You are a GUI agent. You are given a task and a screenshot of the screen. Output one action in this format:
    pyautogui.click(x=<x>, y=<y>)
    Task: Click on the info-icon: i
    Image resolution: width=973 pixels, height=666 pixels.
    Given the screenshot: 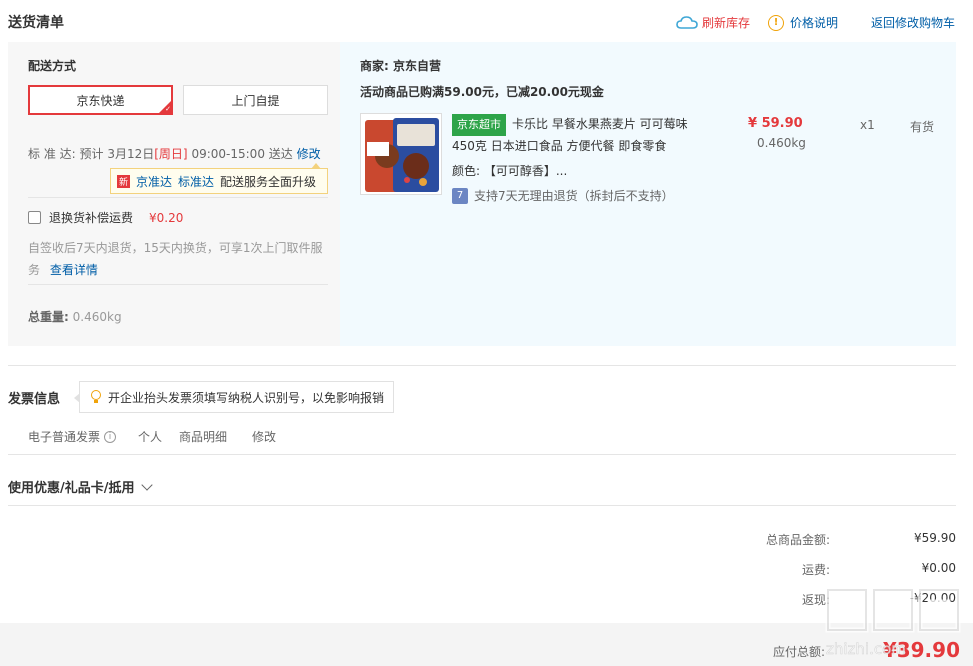 What is the action you would take?
    pyautogui.click(x=110, y=436)
    